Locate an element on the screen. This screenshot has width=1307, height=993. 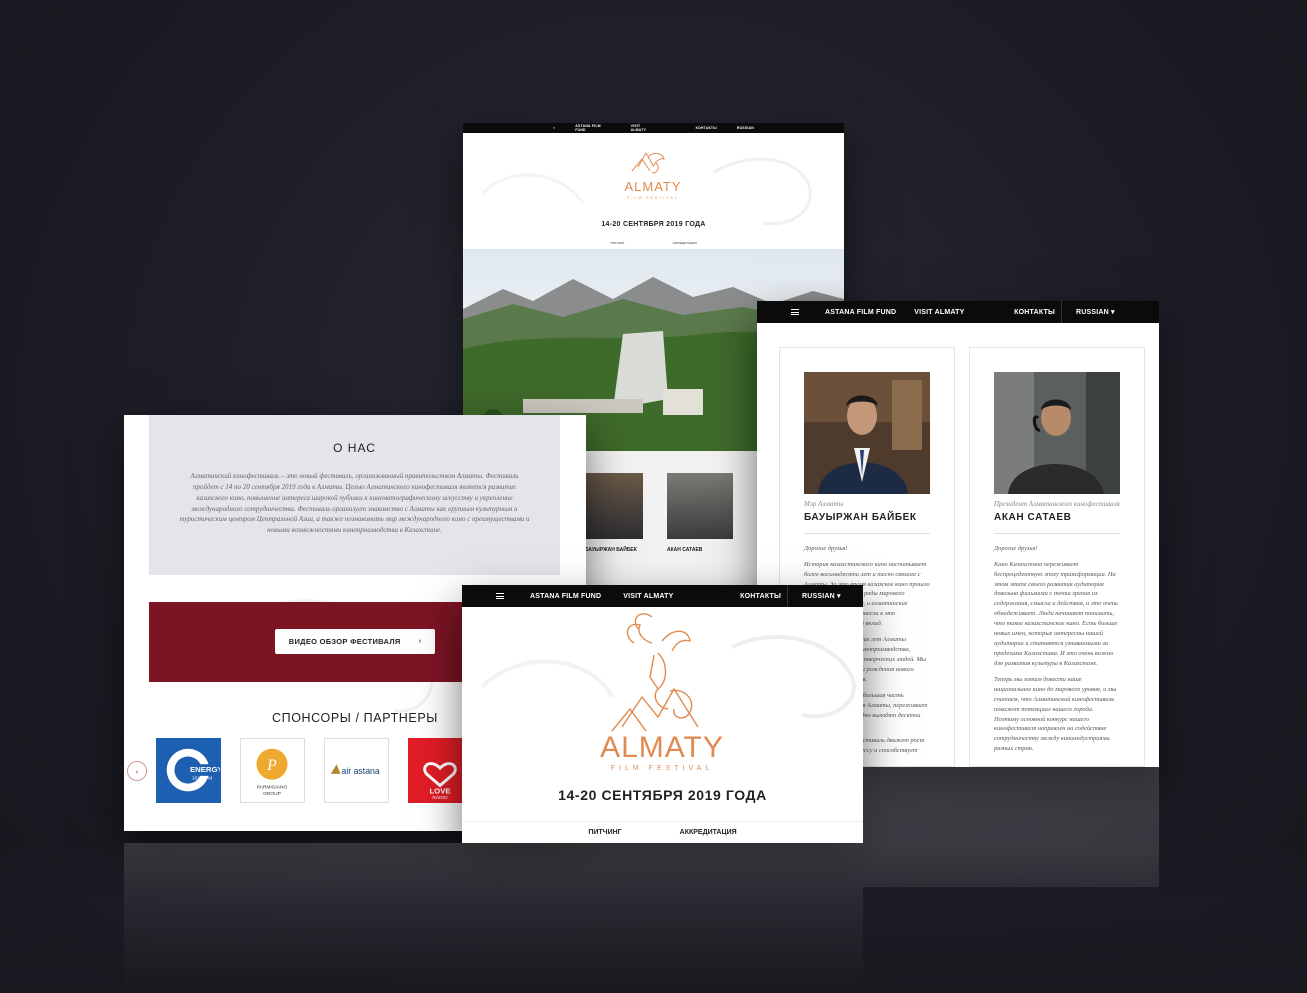
president-name: АКАН САТАЕВ is located at coordinates (1033, 517).